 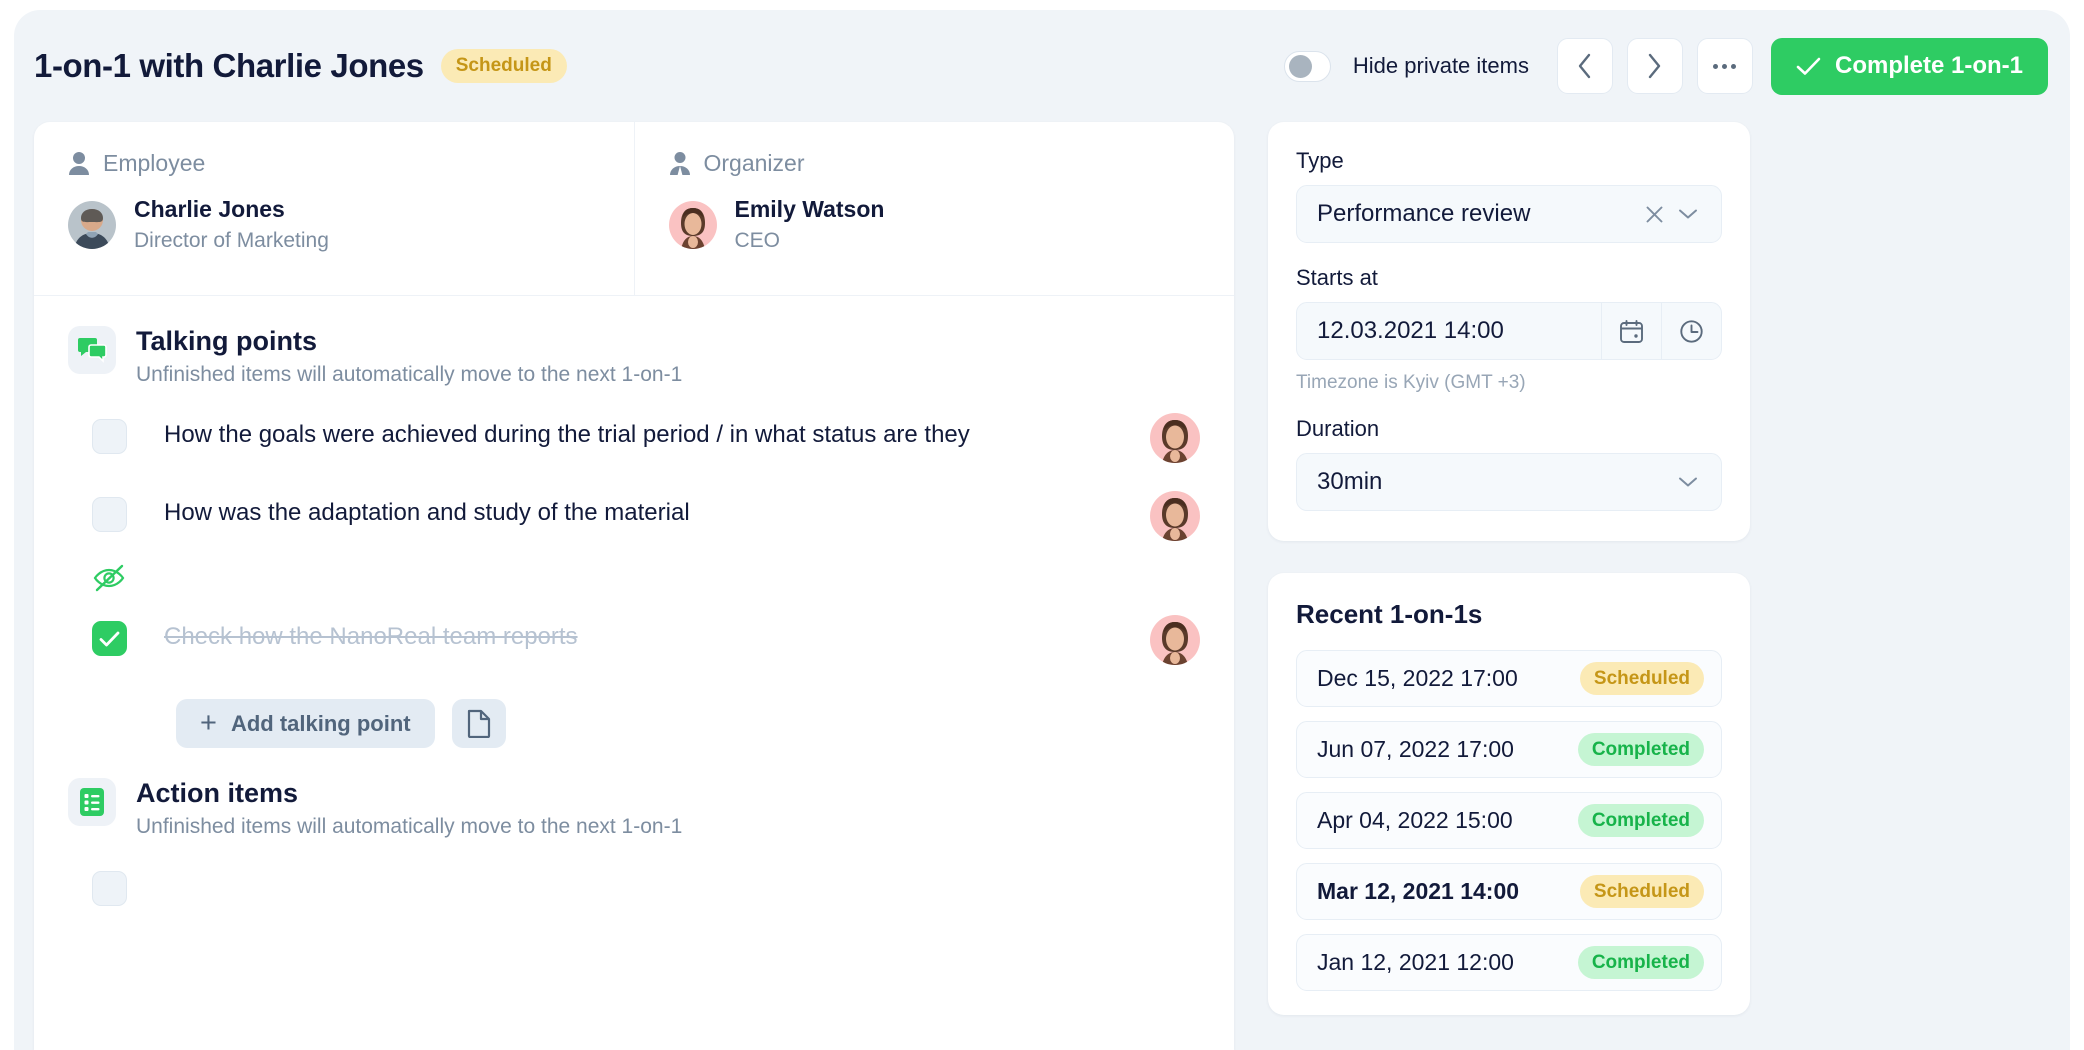 What do you see at coordinates (1631, 331) in the screenshot?
I see `open-calendar-button` at bounding box center [1631, 331].